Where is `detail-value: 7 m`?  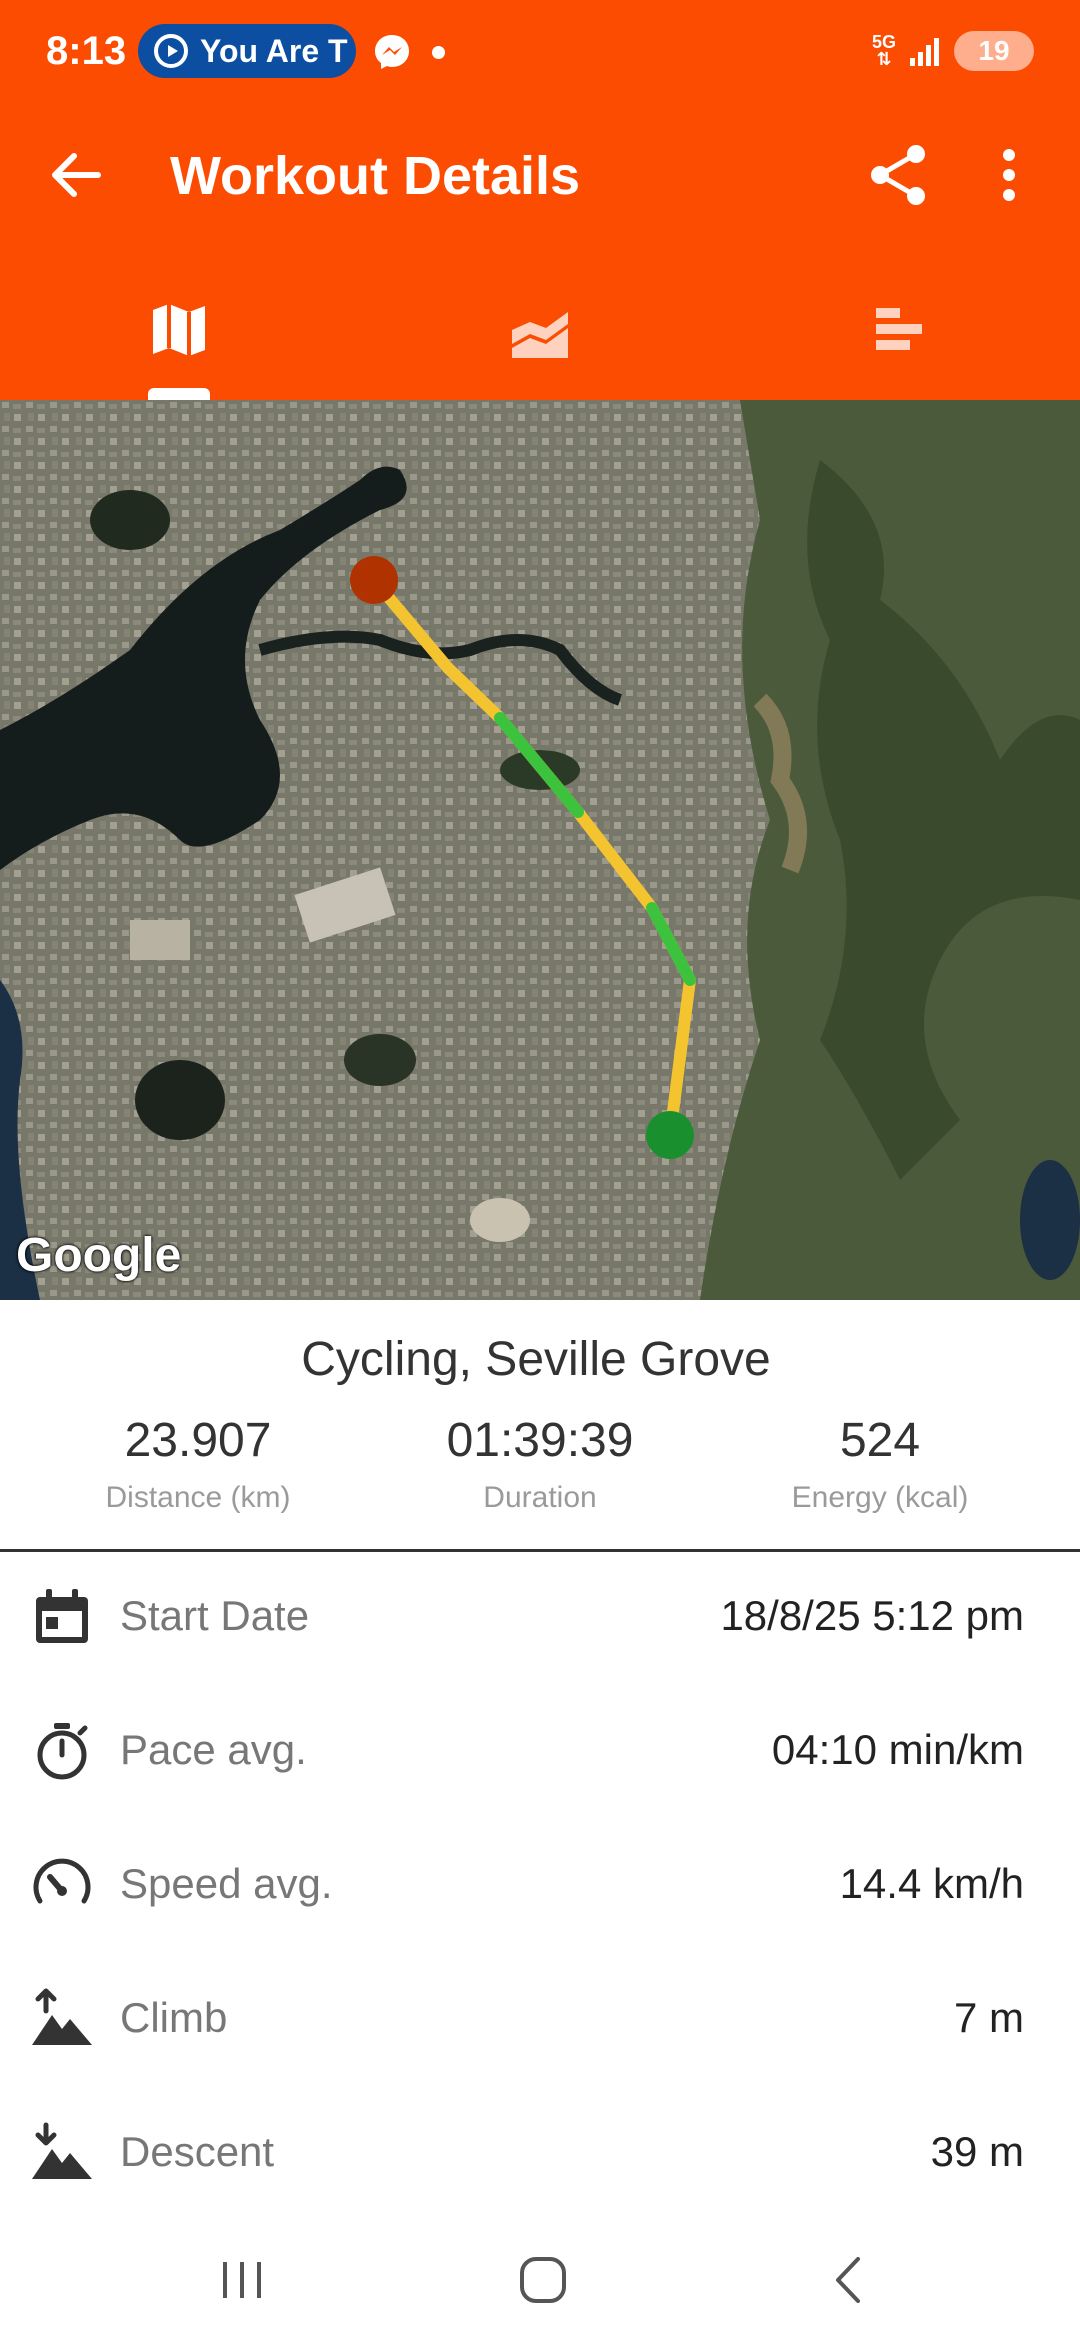 detail-value: 7 m is located at coordinates (988, 2017).